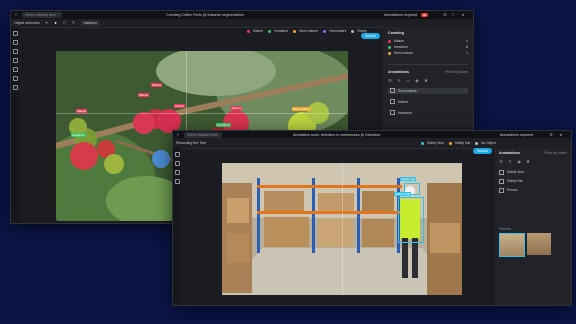 The width and height of the screenshot is (576, 324). What do you see at coordinates (403, 194) in the screenshot?
I see `box-label: Safety Vest` at bounding box center [403, 194].